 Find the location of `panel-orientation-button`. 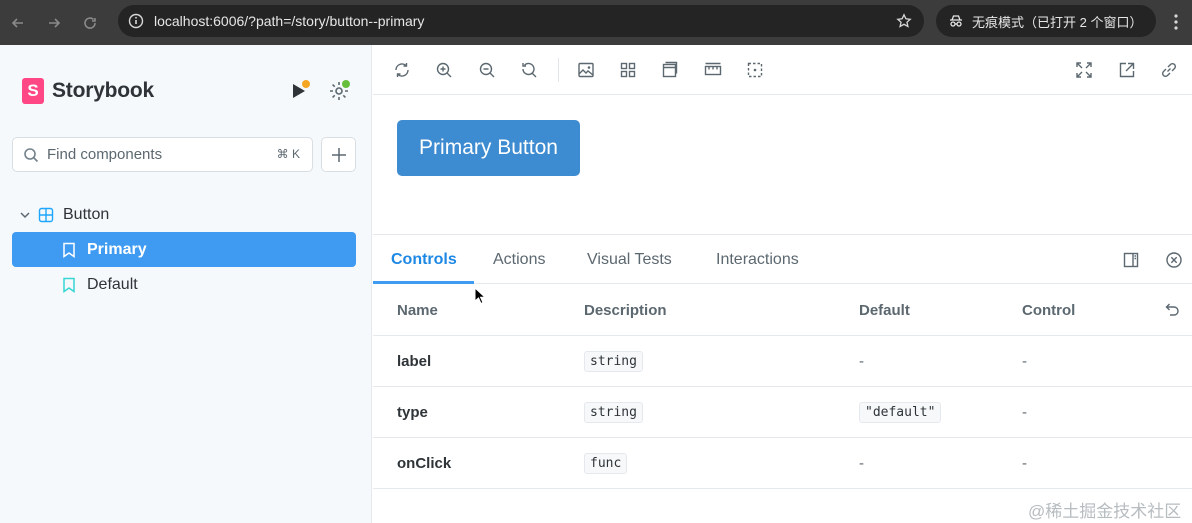

panel-orientation-button is located at coordinates (1131, 260).